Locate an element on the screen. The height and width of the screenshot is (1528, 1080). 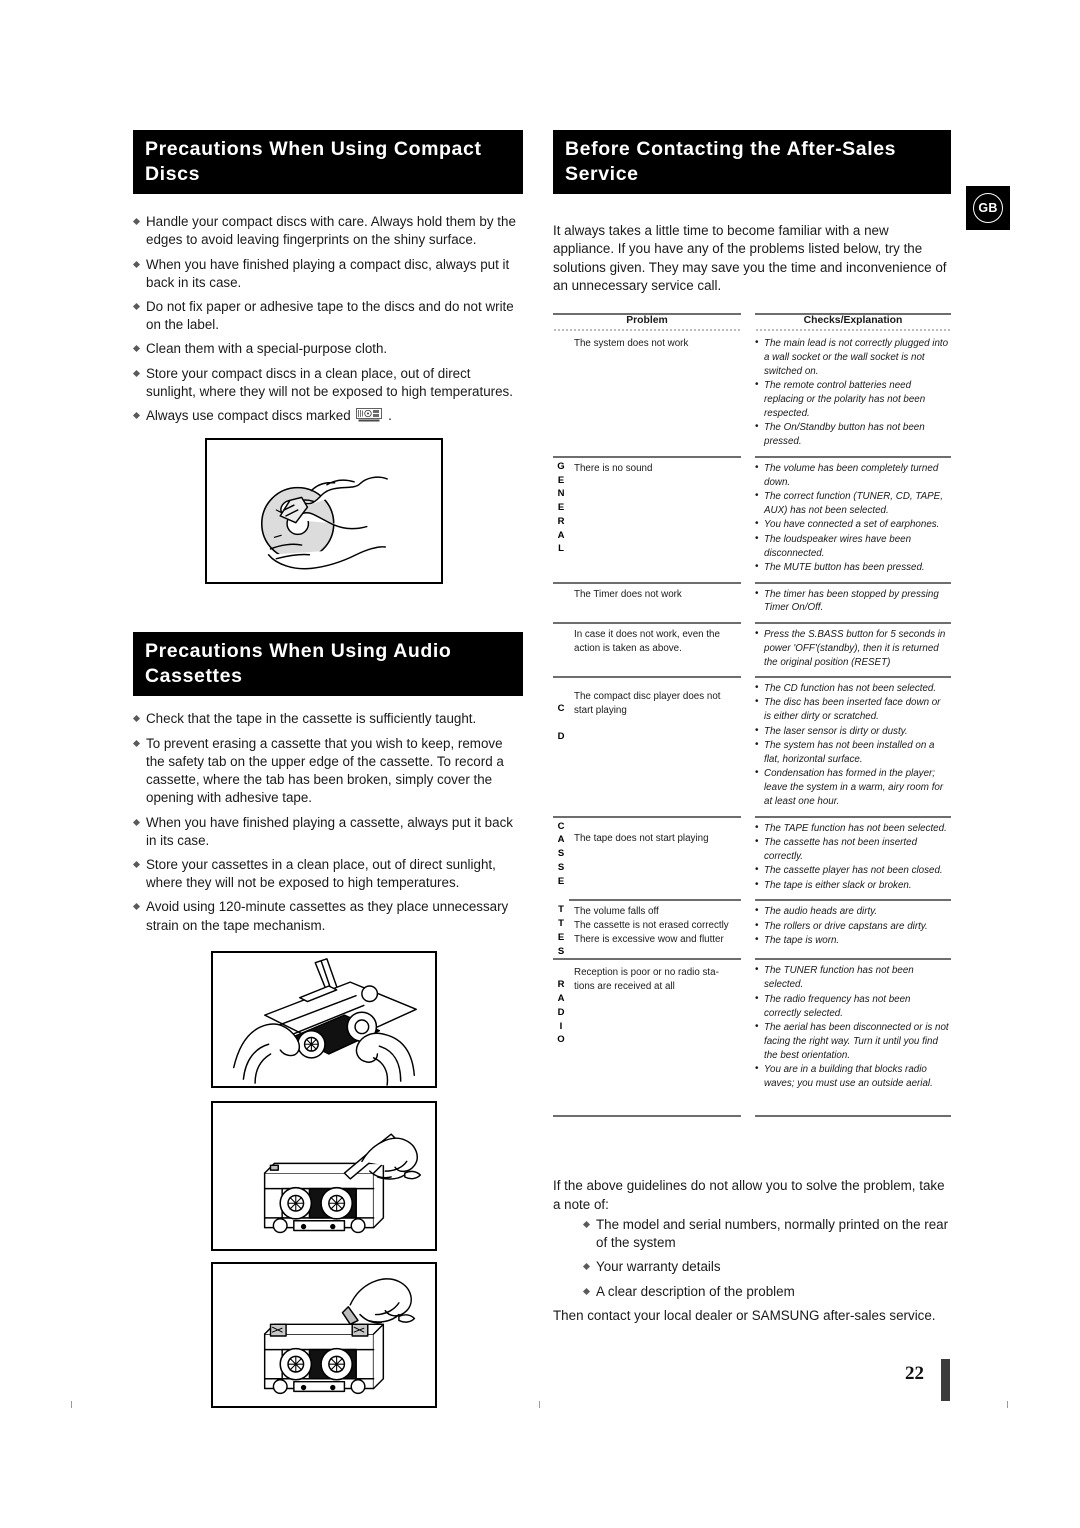
compact-disc-digital-audio-logo-icon is located at coordinates (369, 415).